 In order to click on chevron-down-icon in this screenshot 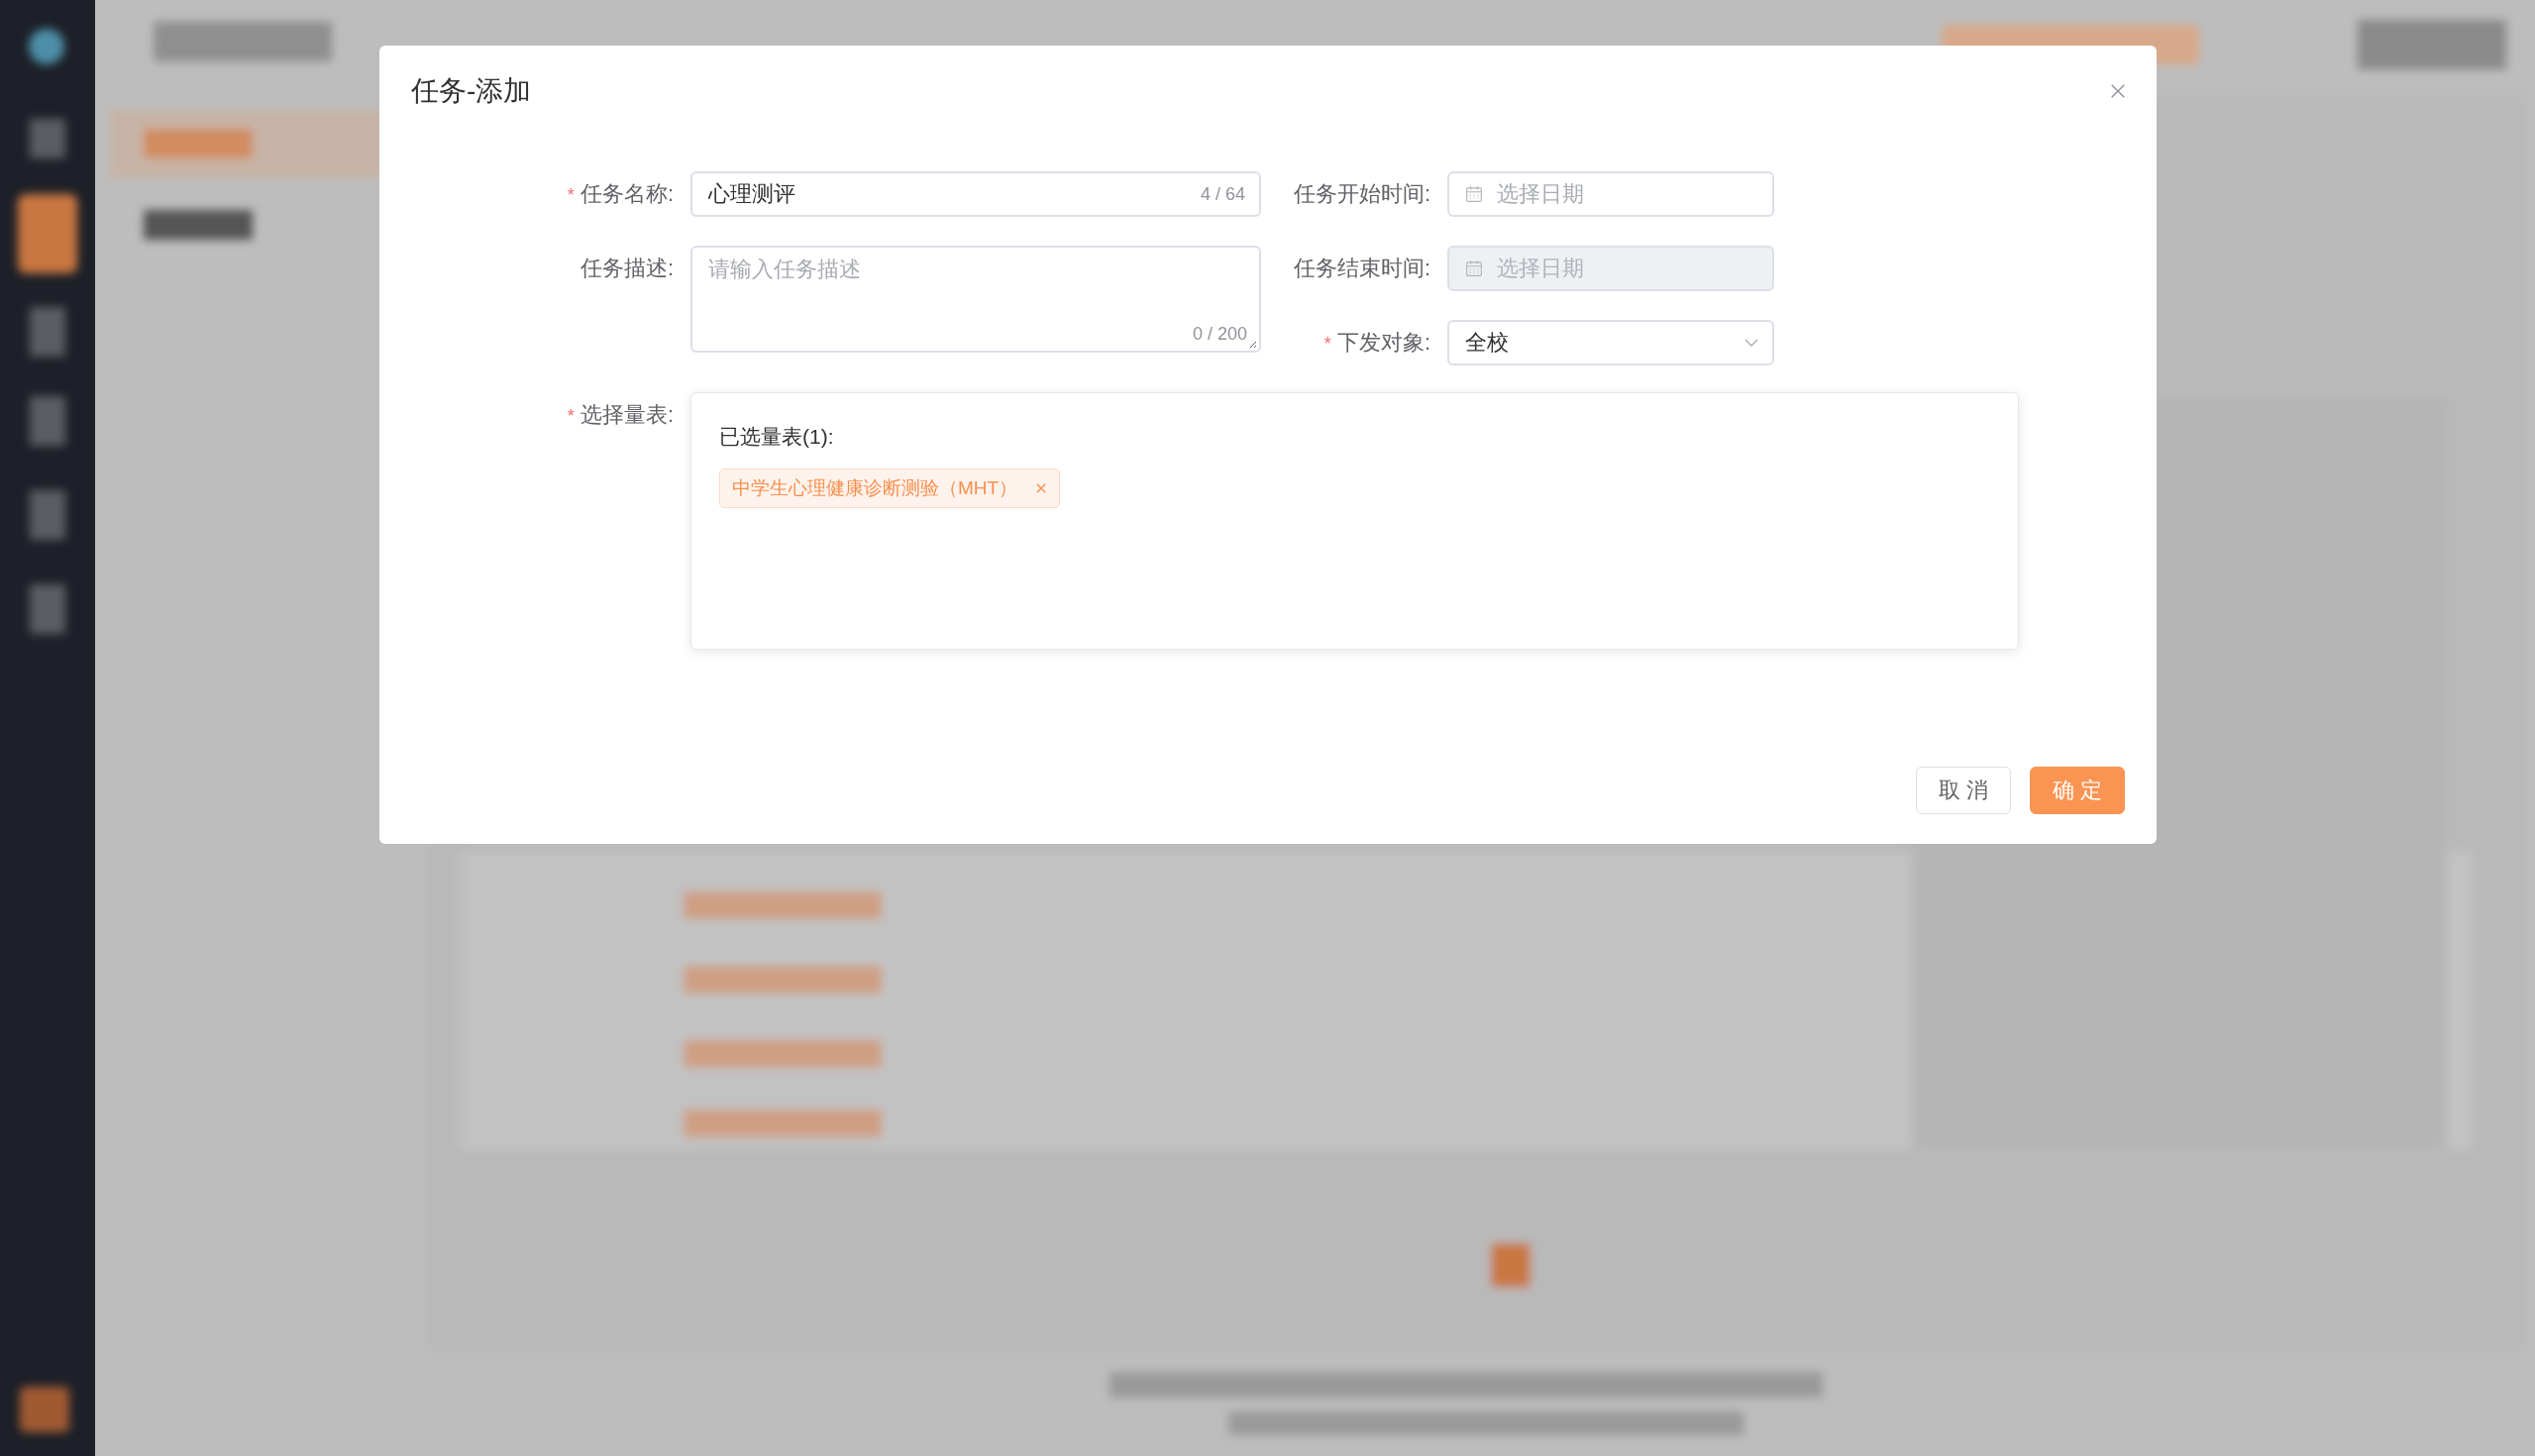, I will do `click(1751, 343)`.